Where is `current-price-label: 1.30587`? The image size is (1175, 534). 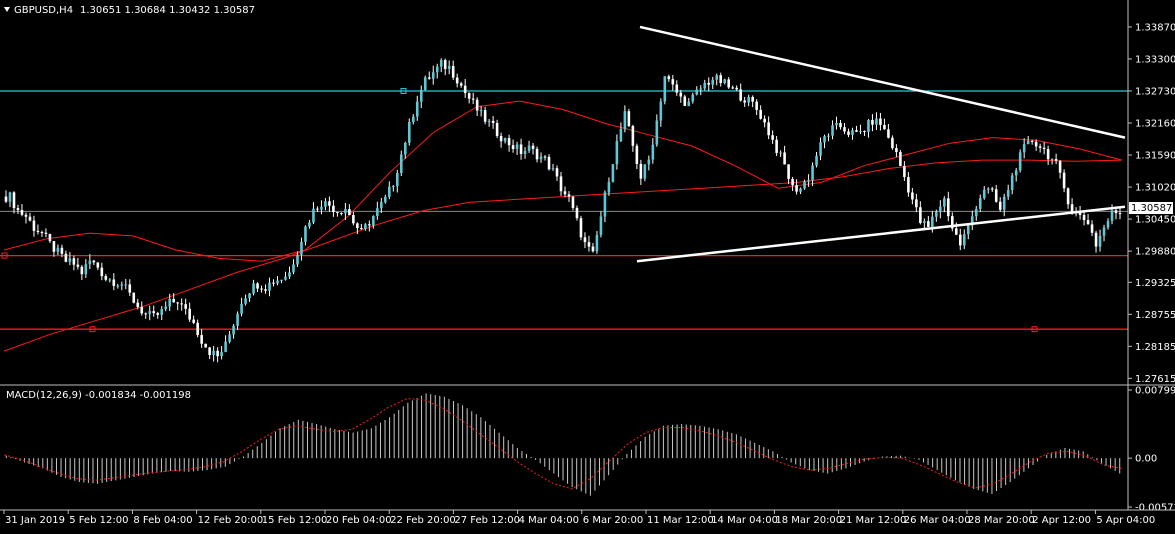
current-price-label: 1.30587 is located at coordinates (1151, 208).